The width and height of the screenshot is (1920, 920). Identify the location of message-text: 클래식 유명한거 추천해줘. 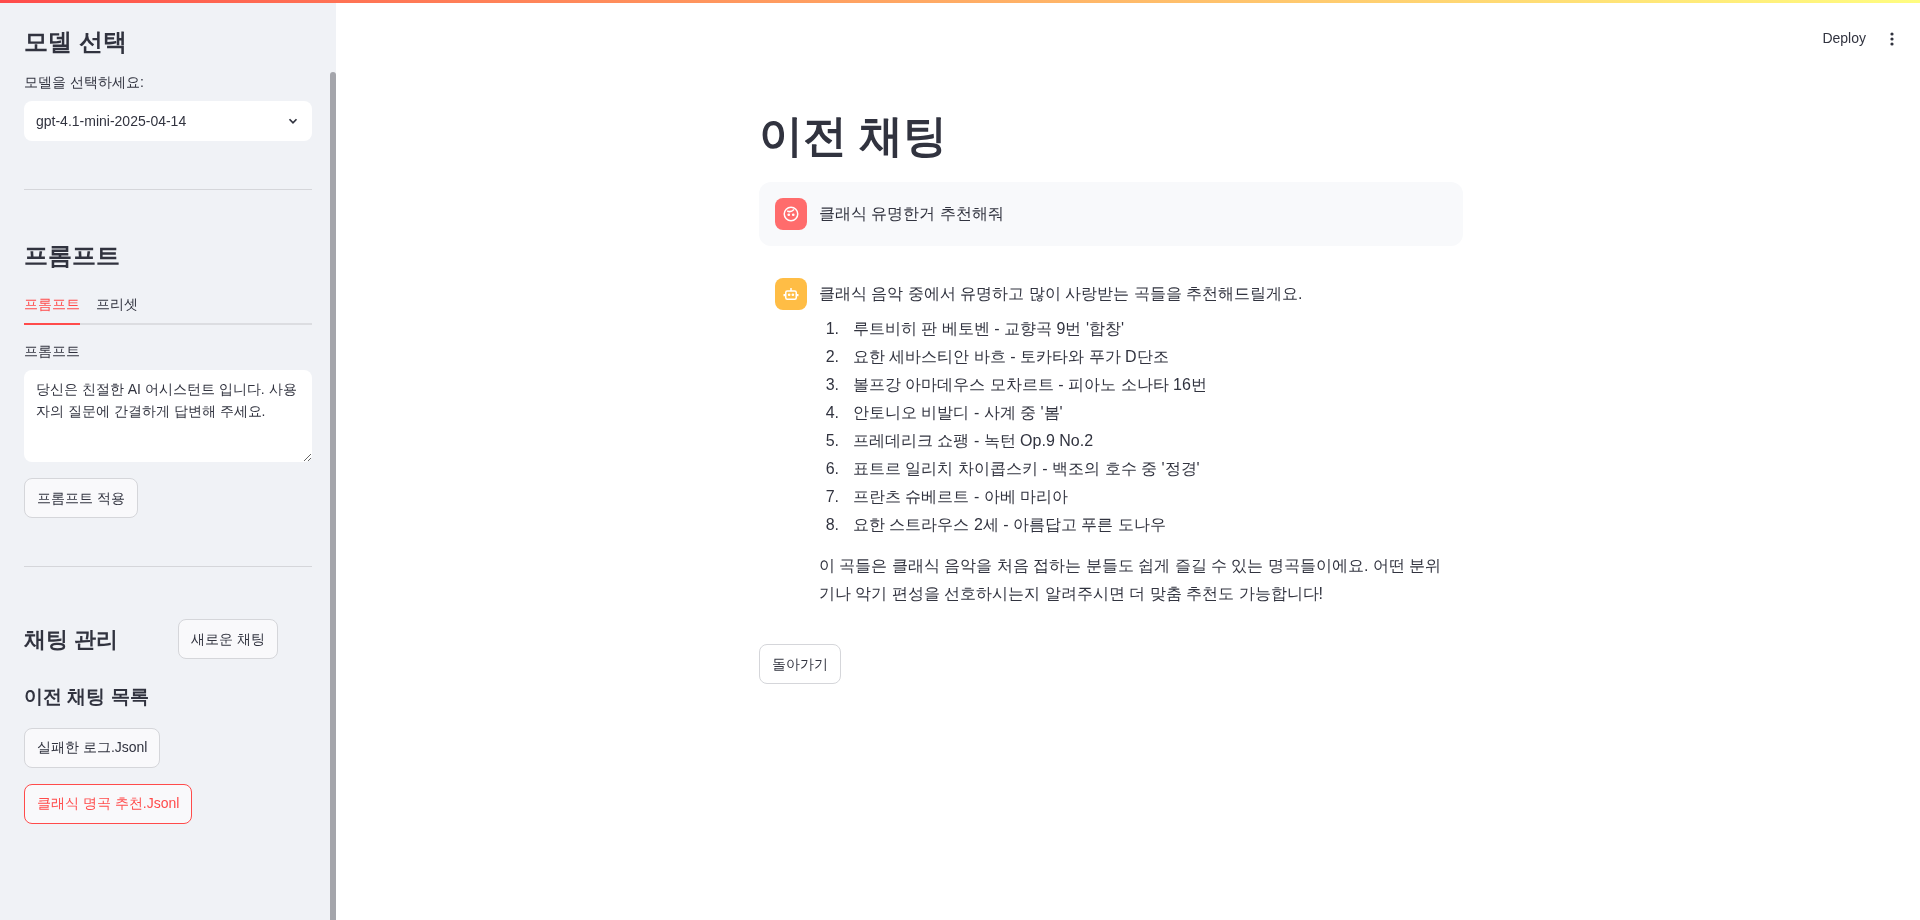
(911, 214).